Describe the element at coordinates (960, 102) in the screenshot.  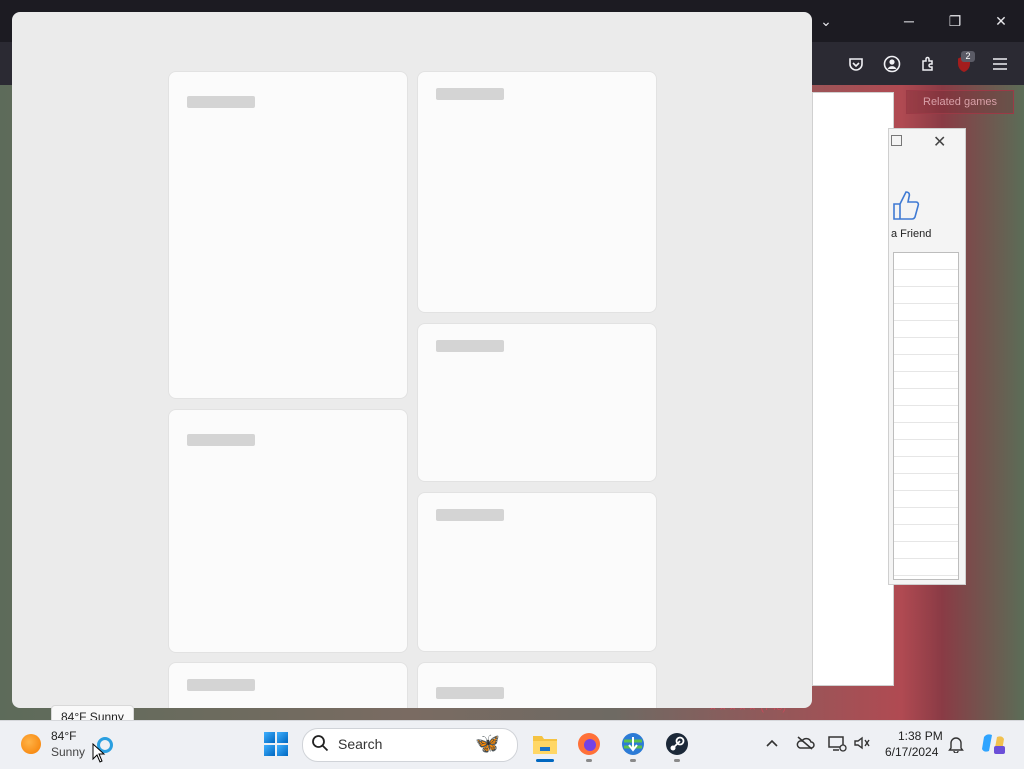
I see `related-games-button: Related games` at that location.